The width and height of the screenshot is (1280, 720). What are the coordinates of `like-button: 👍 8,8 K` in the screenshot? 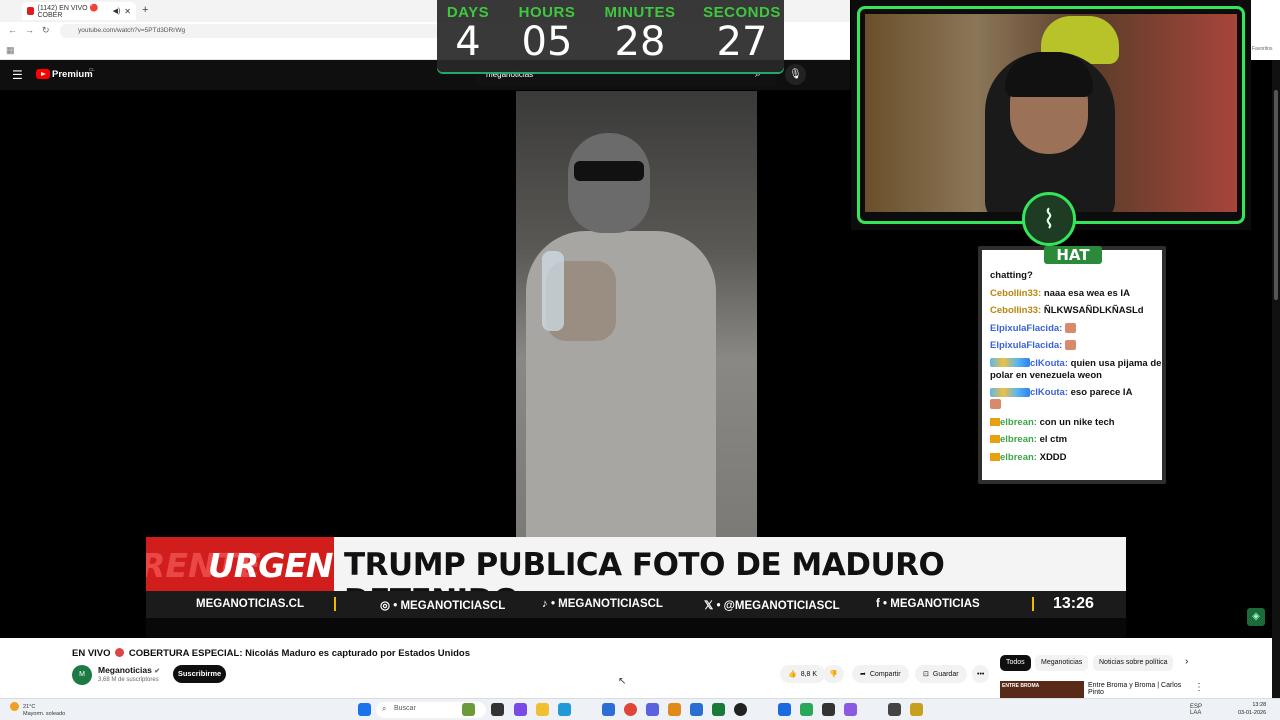 It's located at (803, 674).